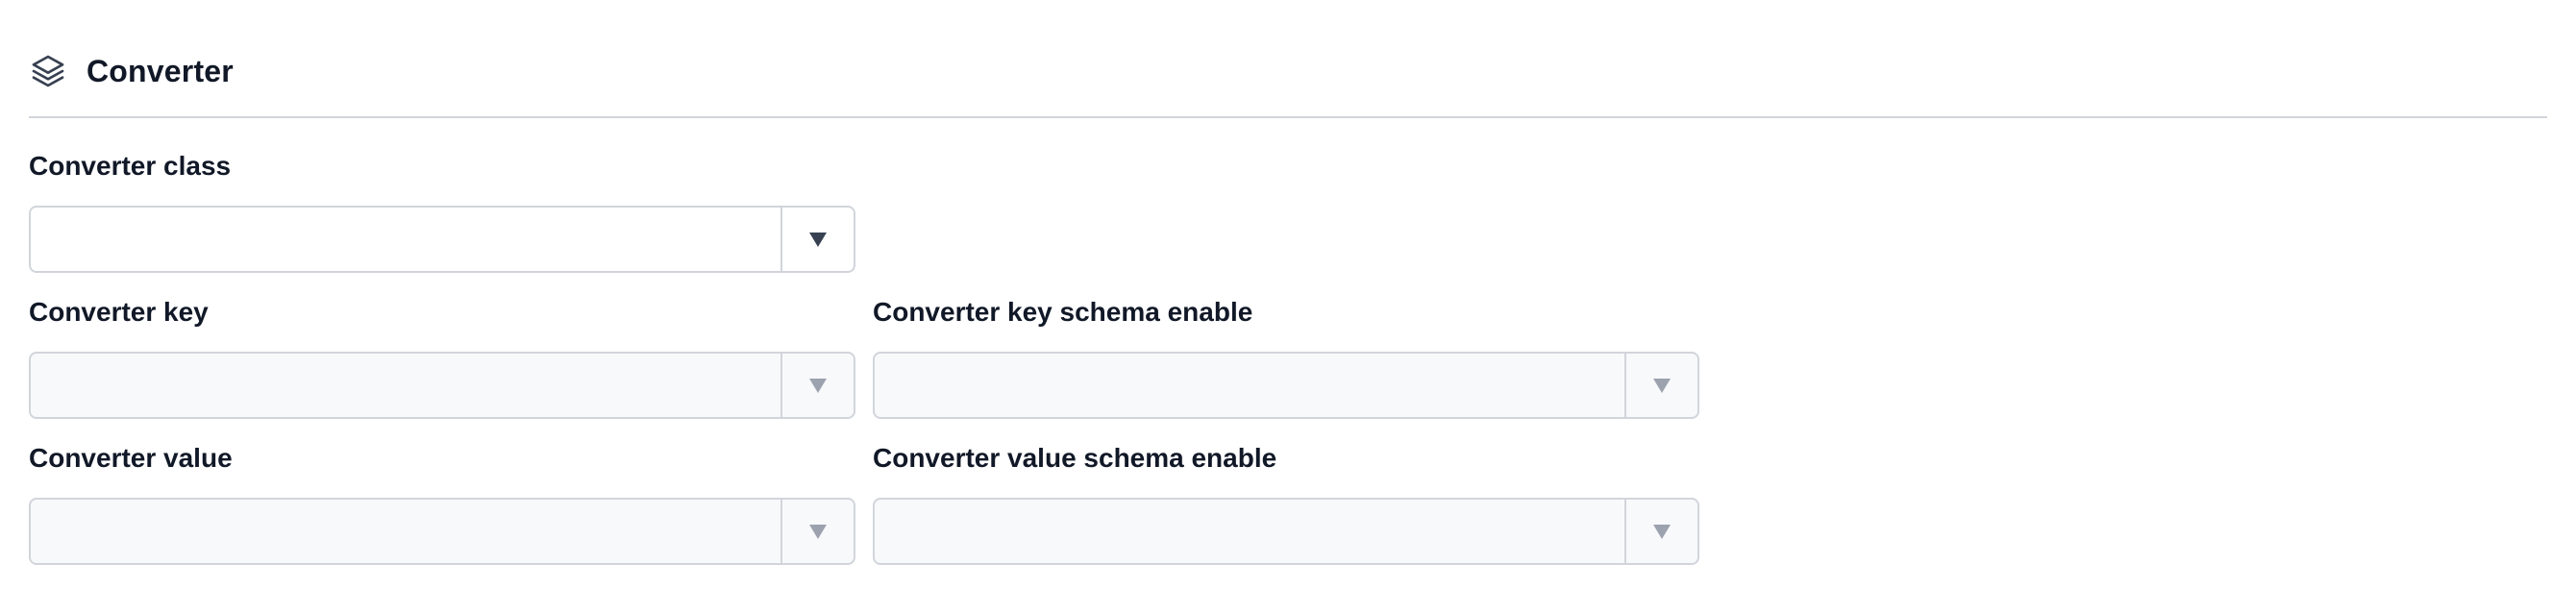 The image size is (2576, 613). Describe the element at coordinates (1075, 458) in the screenshot. I see `converter-value-schema-enable-label: Converter value schema enable` at that location.